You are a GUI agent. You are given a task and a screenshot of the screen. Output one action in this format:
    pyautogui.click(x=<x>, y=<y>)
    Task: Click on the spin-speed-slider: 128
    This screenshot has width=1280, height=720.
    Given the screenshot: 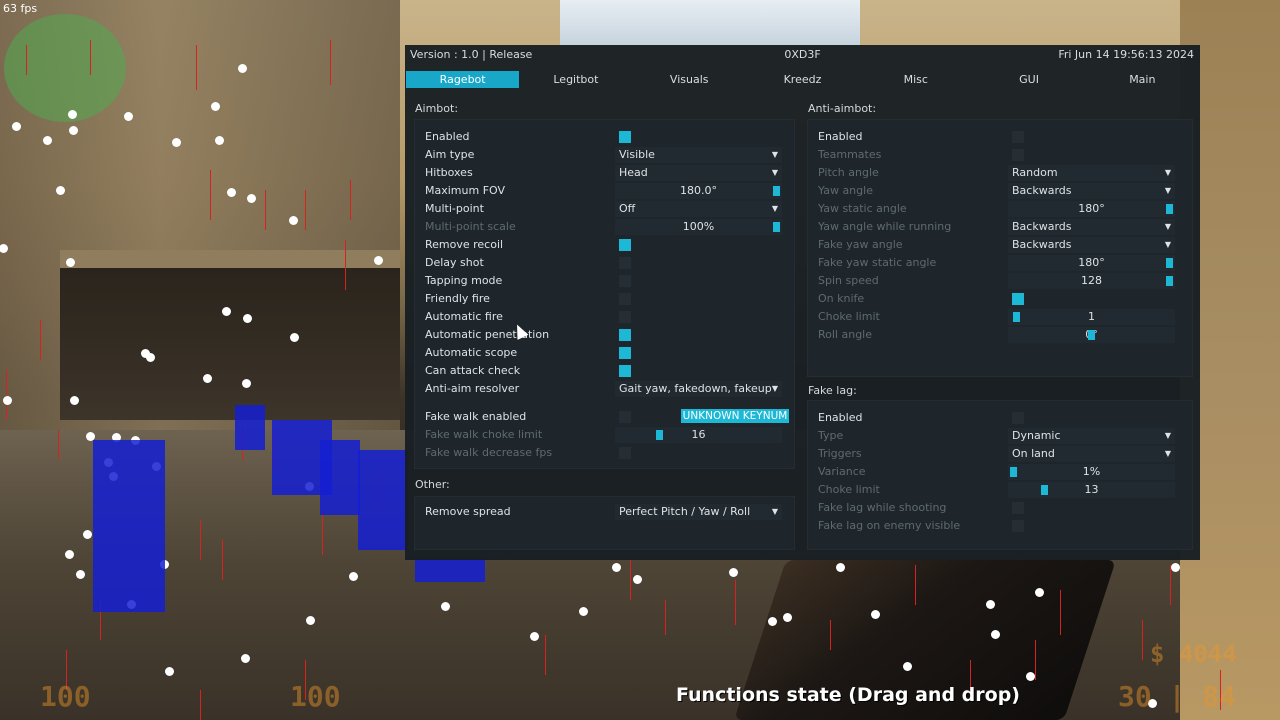 What is the action you would take?
    pyautogui.click(x=1091, y=281)
    